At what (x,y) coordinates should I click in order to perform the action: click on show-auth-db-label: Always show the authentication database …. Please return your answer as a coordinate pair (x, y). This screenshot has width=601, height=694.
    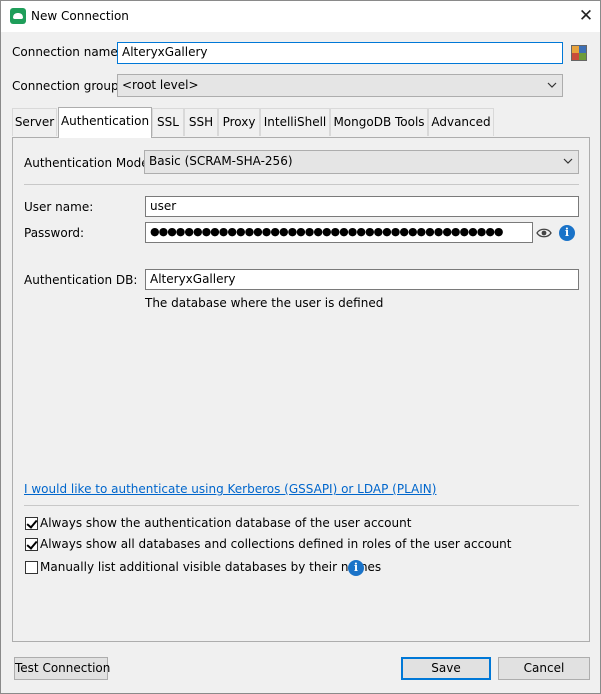
    Looking at the image, I should click on (226, 523).